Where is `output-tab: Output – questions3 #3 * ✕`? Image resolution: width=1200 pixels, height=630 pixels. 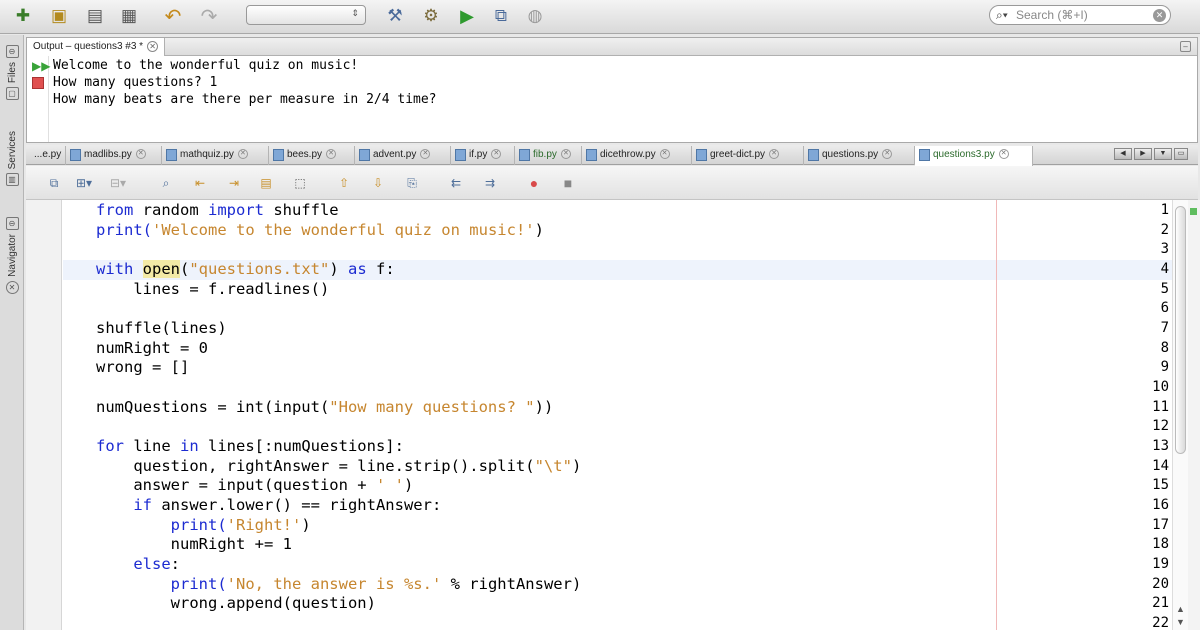
output-tab: Output – questions3 #3 * ✕ is located at coordinates (96, 47).